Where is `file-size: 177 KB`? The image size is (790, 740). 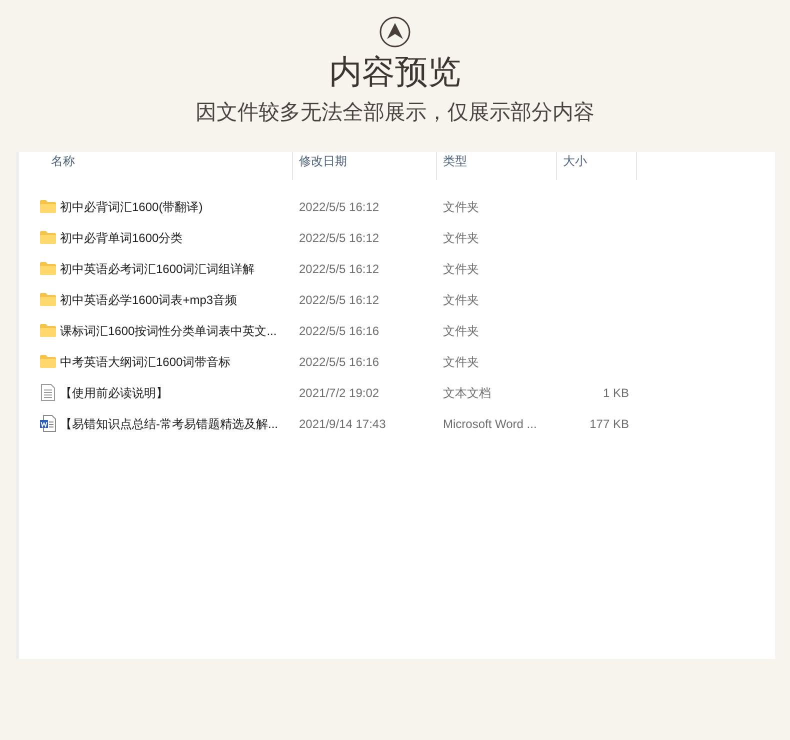
file-size: 177 KB is located at coordinates (608, 424).